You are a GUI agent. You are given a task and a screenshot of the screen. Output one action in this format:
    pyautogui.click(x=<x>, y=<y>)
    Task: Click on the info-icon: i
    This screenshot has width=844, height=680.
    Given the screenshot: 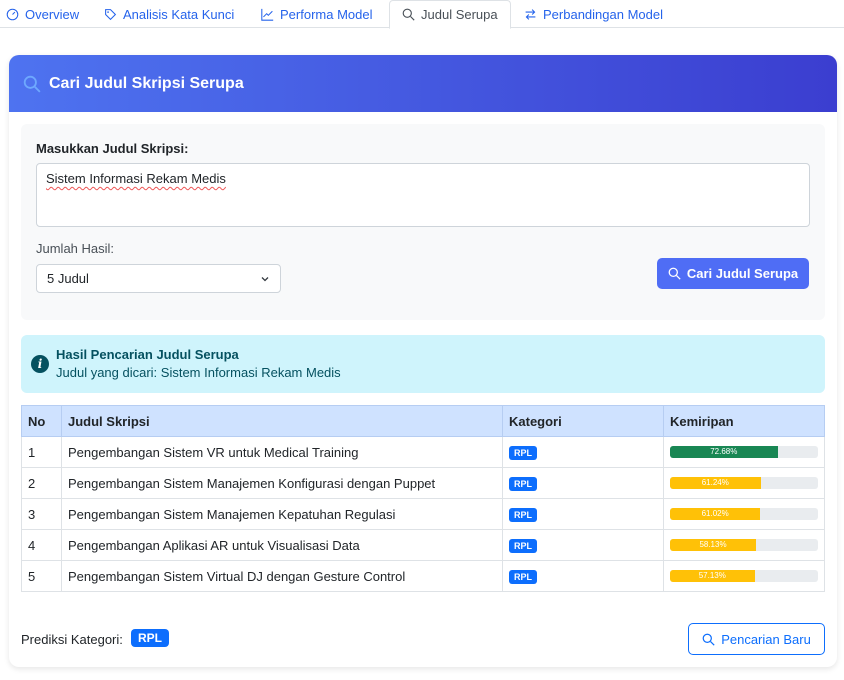 What is the action you would take?
    pyautogui.click(x=40, y=364)
    